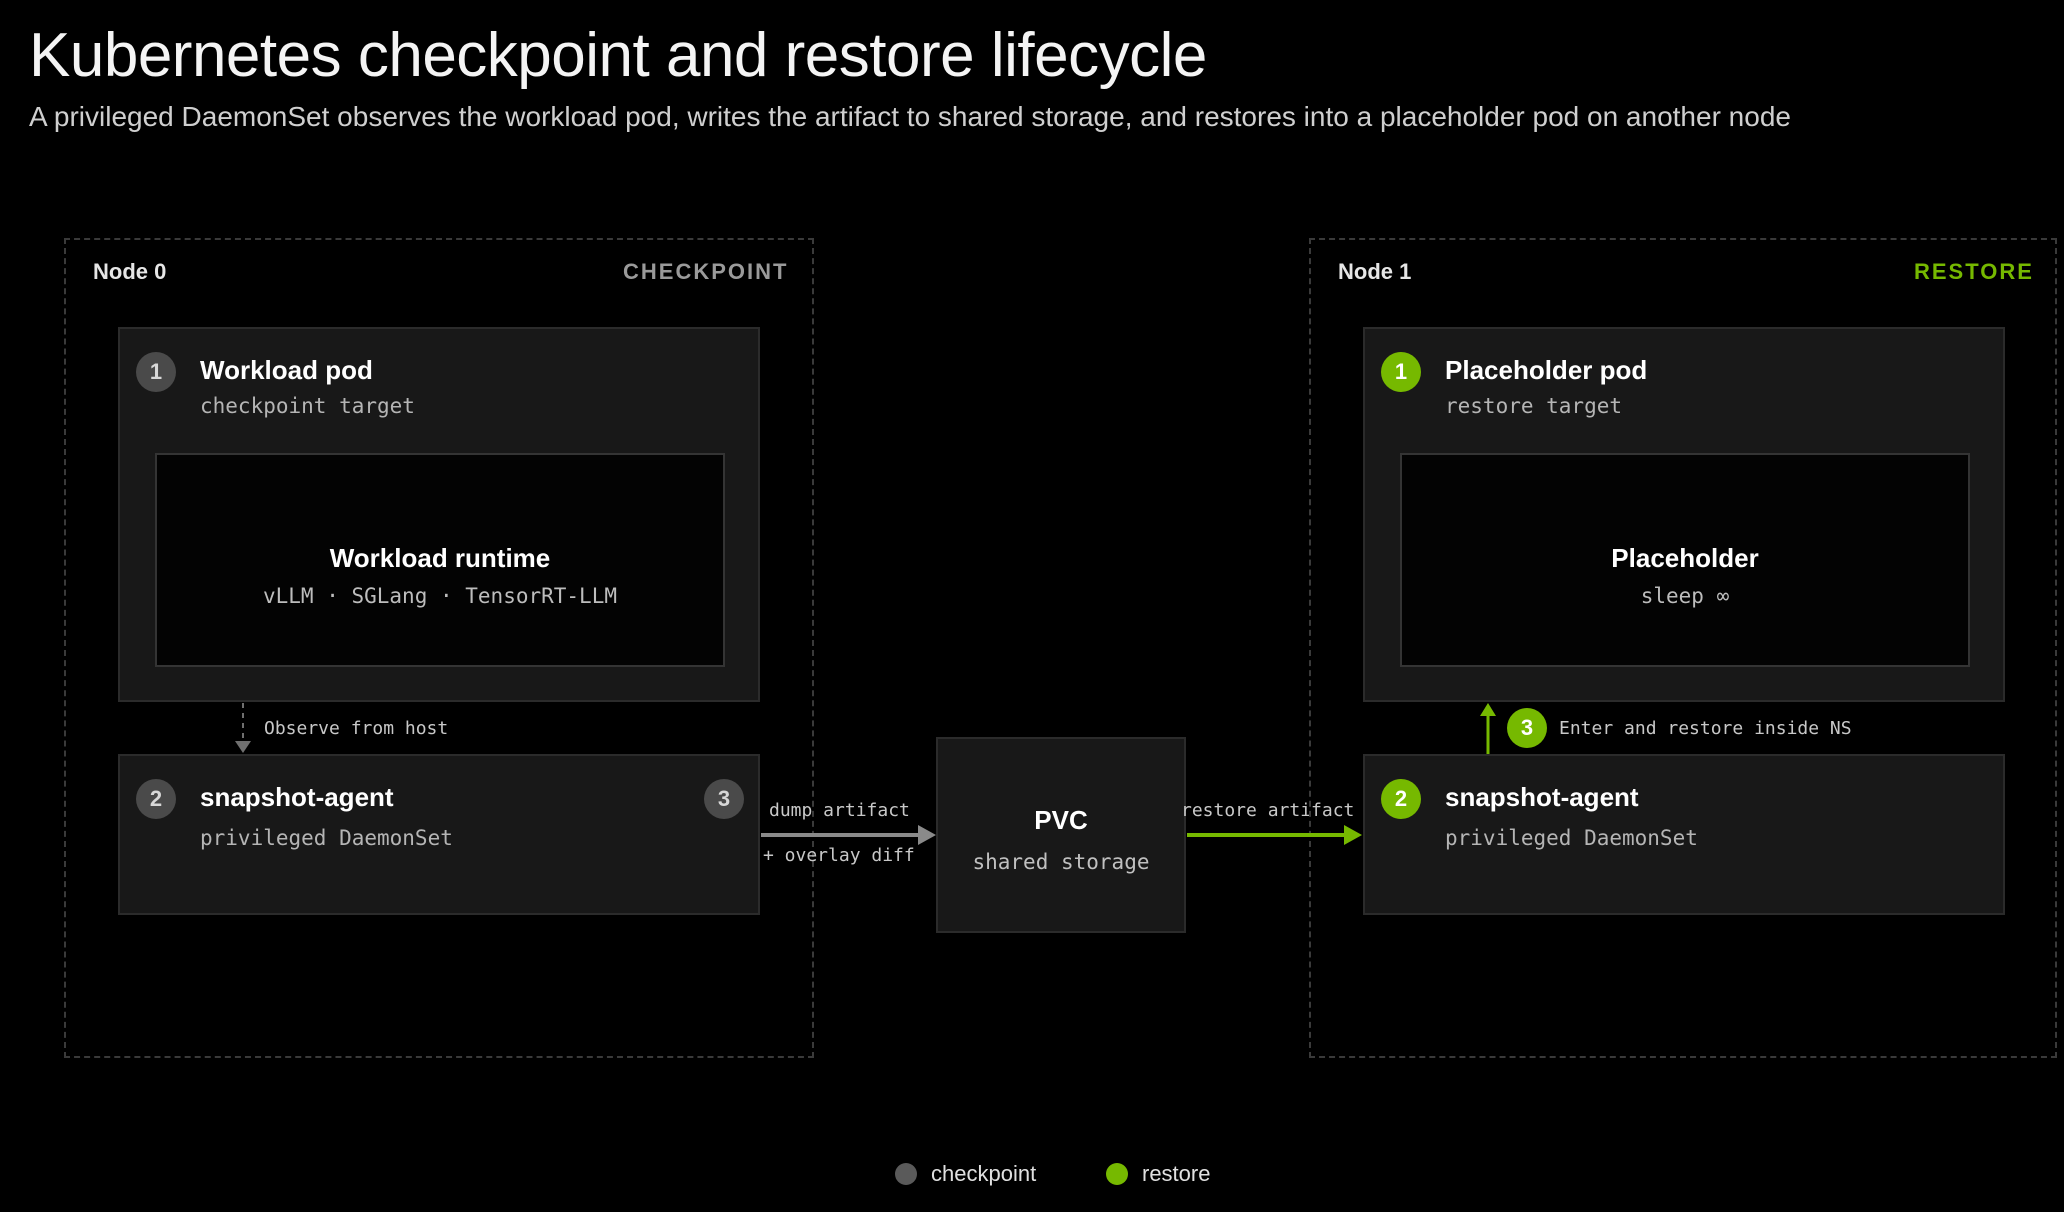 The width and height of the screenshot is (2064, 1212). I want to click on dump-arrow-head, so click(927, 835).